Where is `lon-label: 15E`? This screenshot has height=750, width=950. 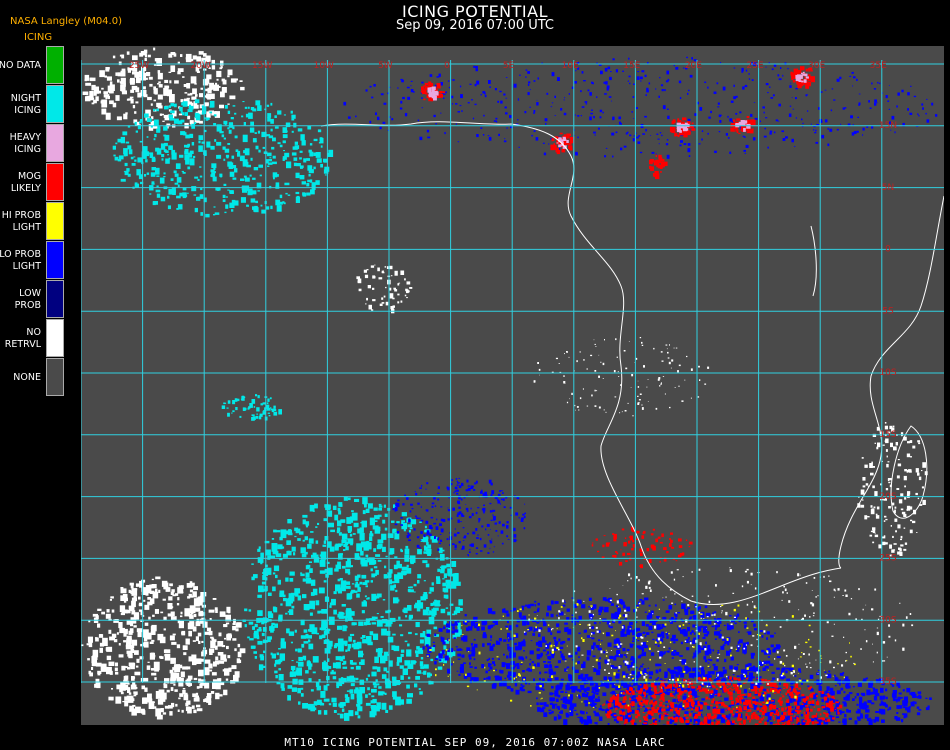
lon-label: 15E is located at coordinates (631, 66).